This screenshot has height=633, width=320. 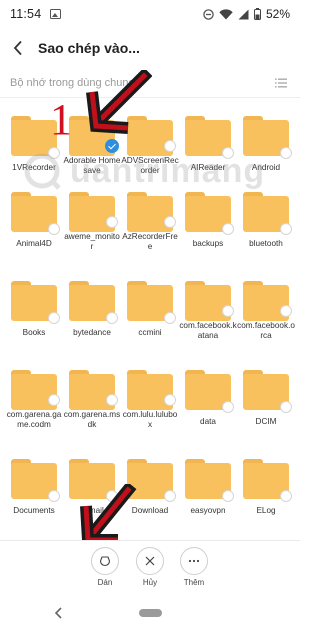 I want to click on folder-item: com.facebook.katana, so click(x=208, y=303).